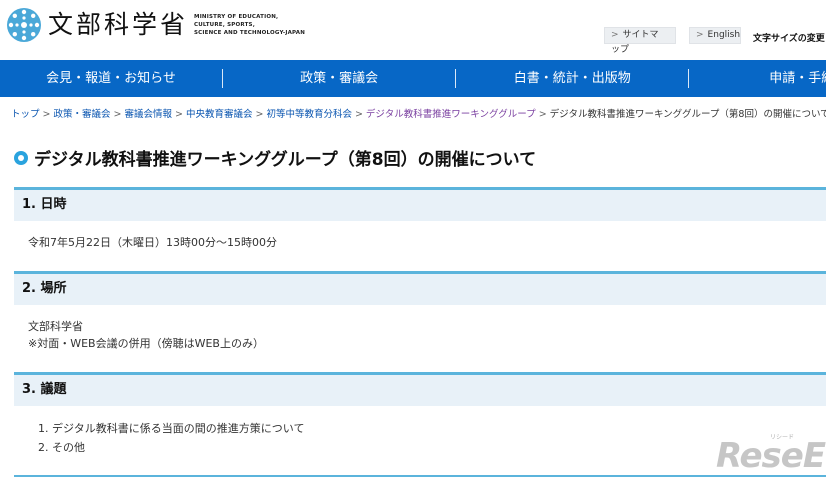 The height and width of the screenshot is (477, 826). Describe the element at coordinates (451, 114) in the screenshot. I see `breadcrumb-link: デジタル教科書推進ワーキンググループ` at that location.